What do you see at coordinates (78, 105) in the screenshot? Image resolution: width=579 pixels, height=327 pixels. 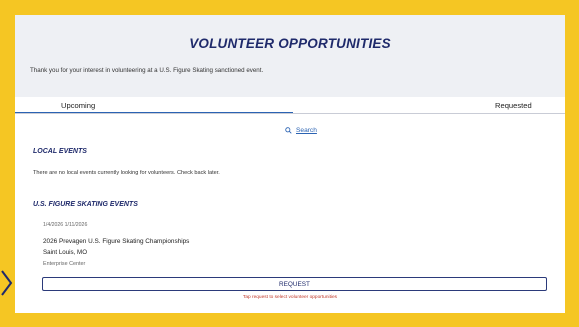 I see `tab-upcoming: Upcoming` at bounding box center [78, 105].